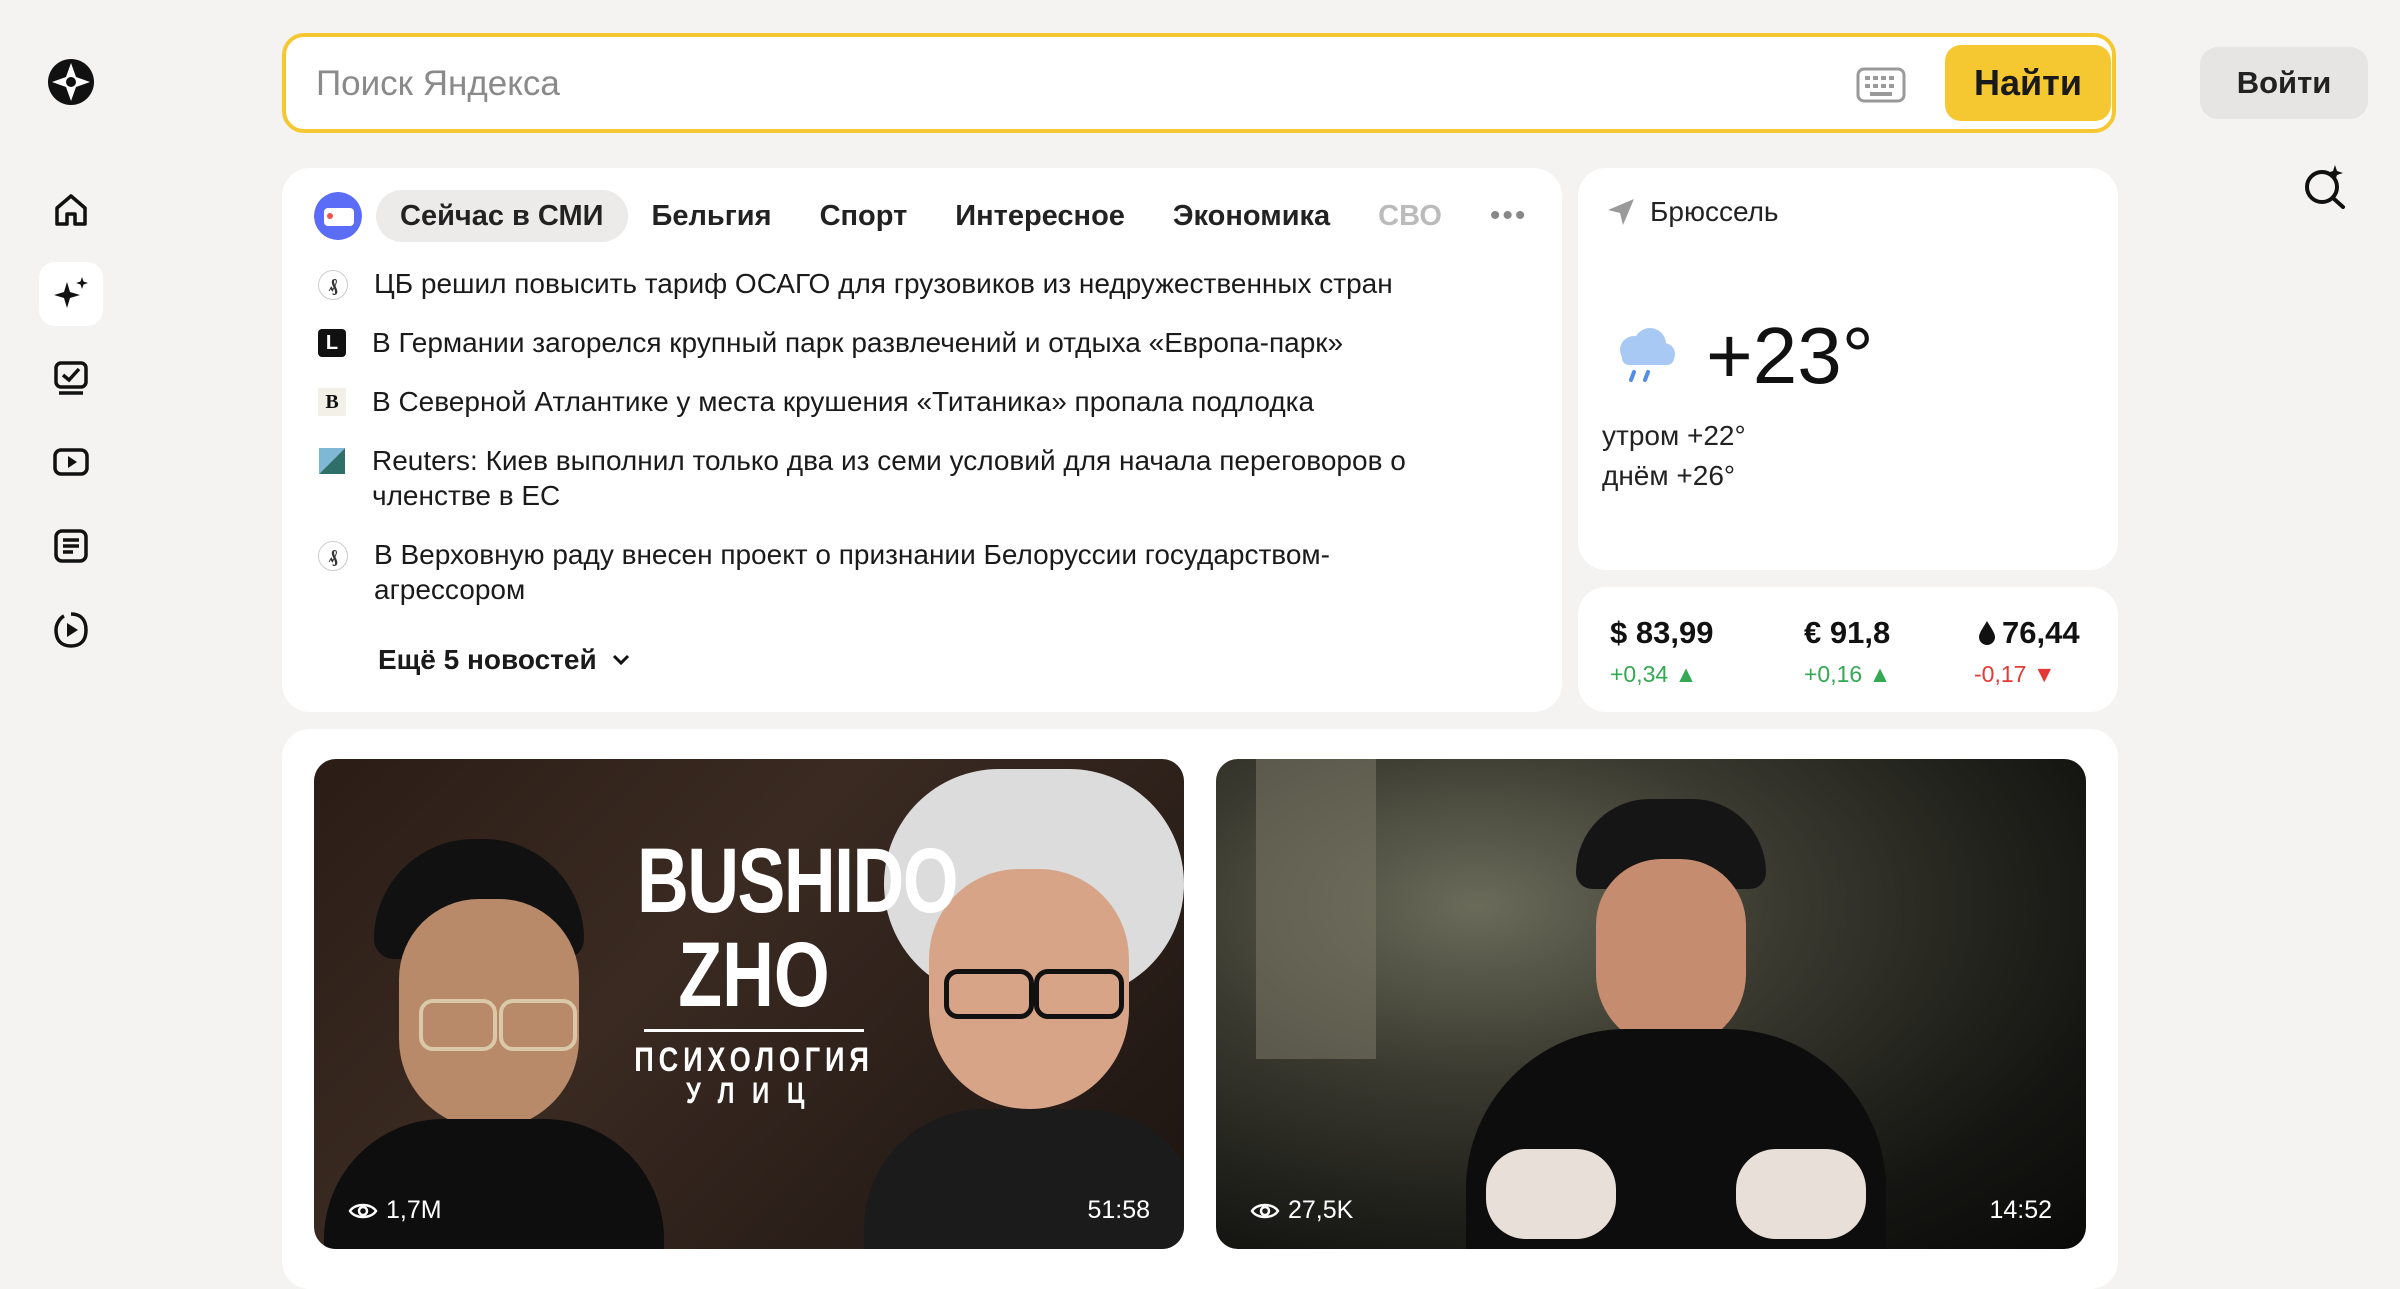  I want to click on sidebar-item-video, so click(71, 462).